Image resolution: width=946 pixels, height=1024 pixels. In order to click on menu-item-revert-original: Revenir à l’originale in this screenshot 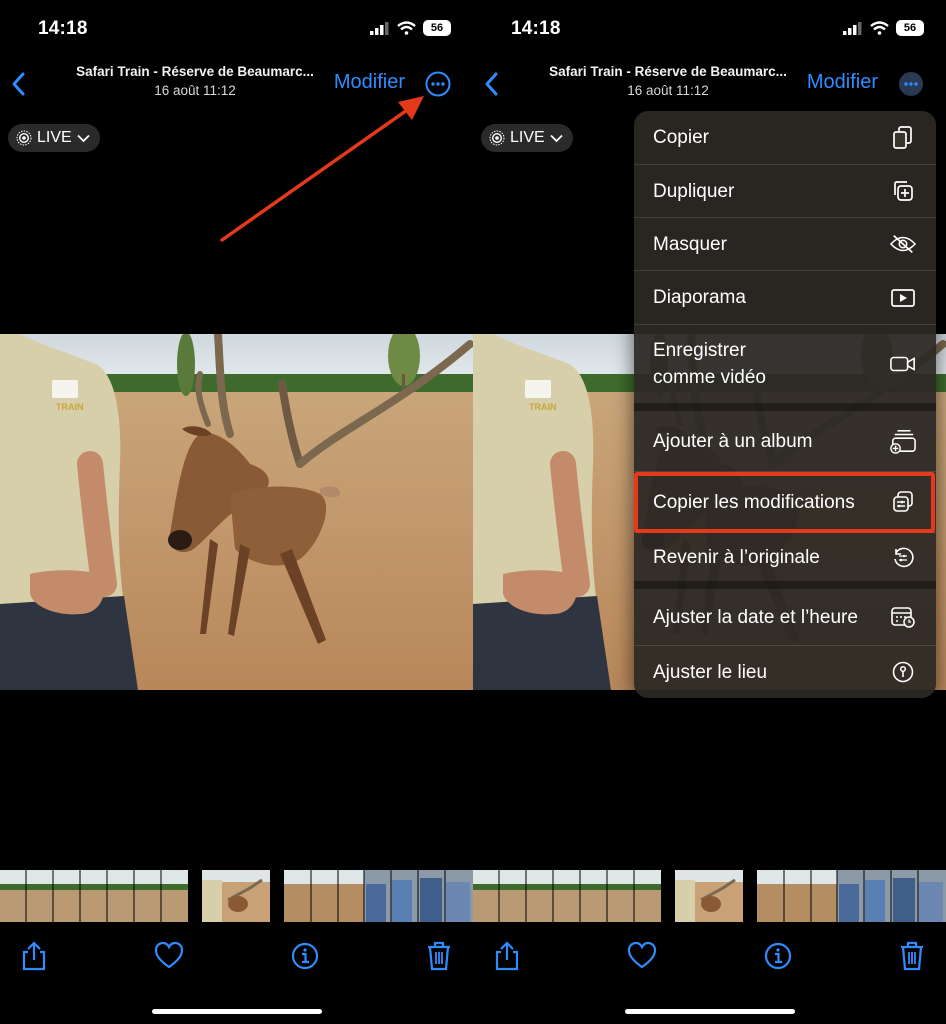, I will do `click(785, 557)`.